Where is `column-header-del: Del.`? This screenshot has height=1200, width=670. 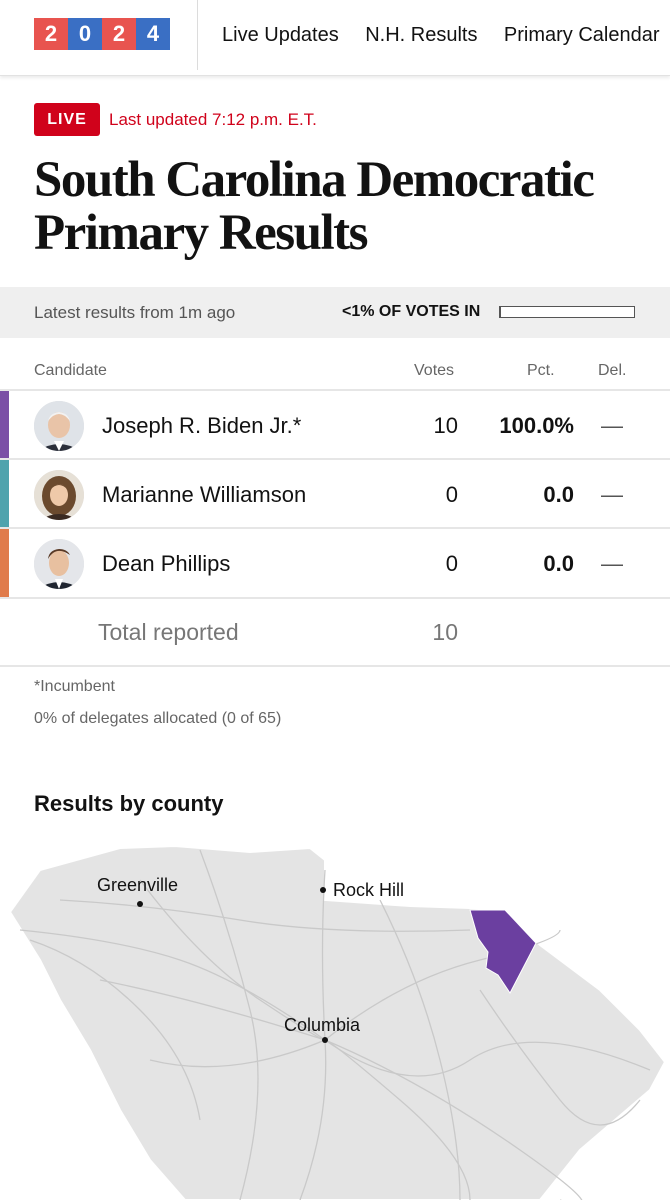
column-header-del: Del. is located at coordinates (612, 370).